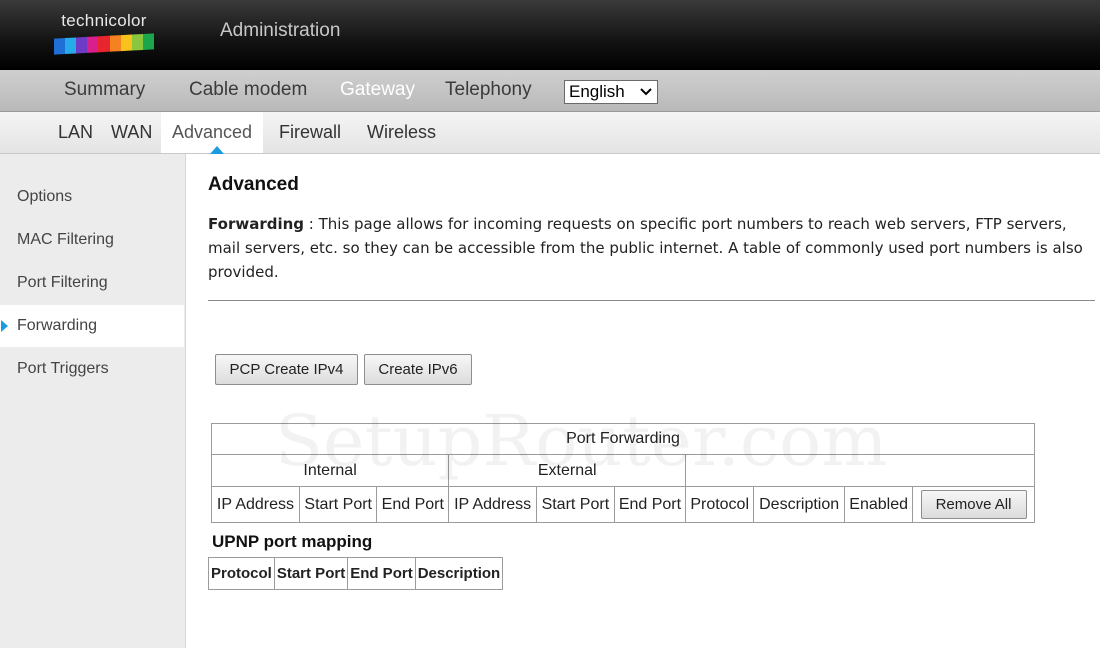  Describe the element at coordinates (280, 30) in the screenshot. I see `header-title: Administration` at that location.